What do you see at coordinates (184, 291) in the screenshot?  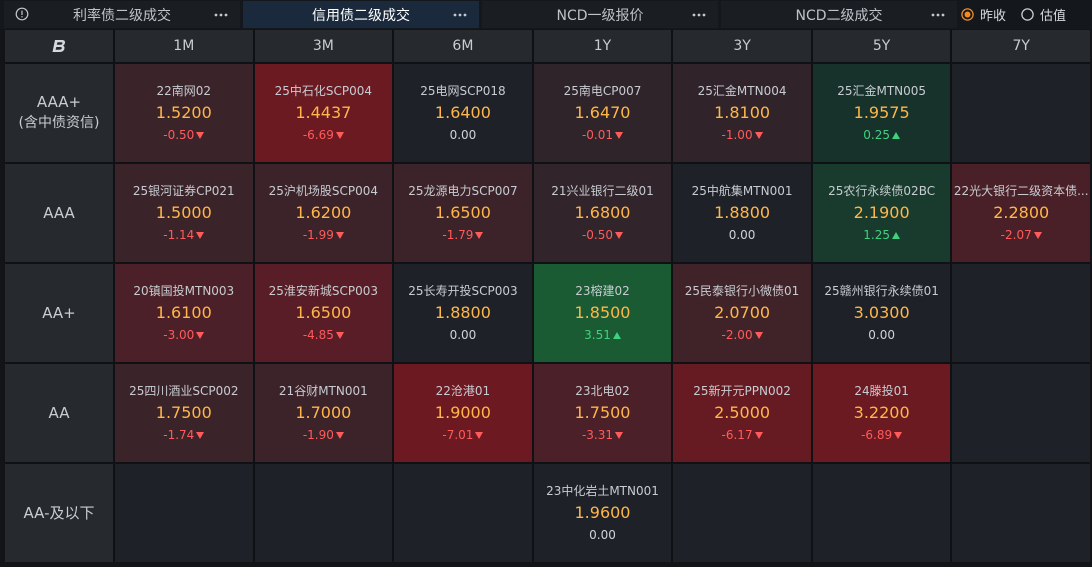 I see `bond-name: 20镇国投MTN003` at bounding box center [184, 291].